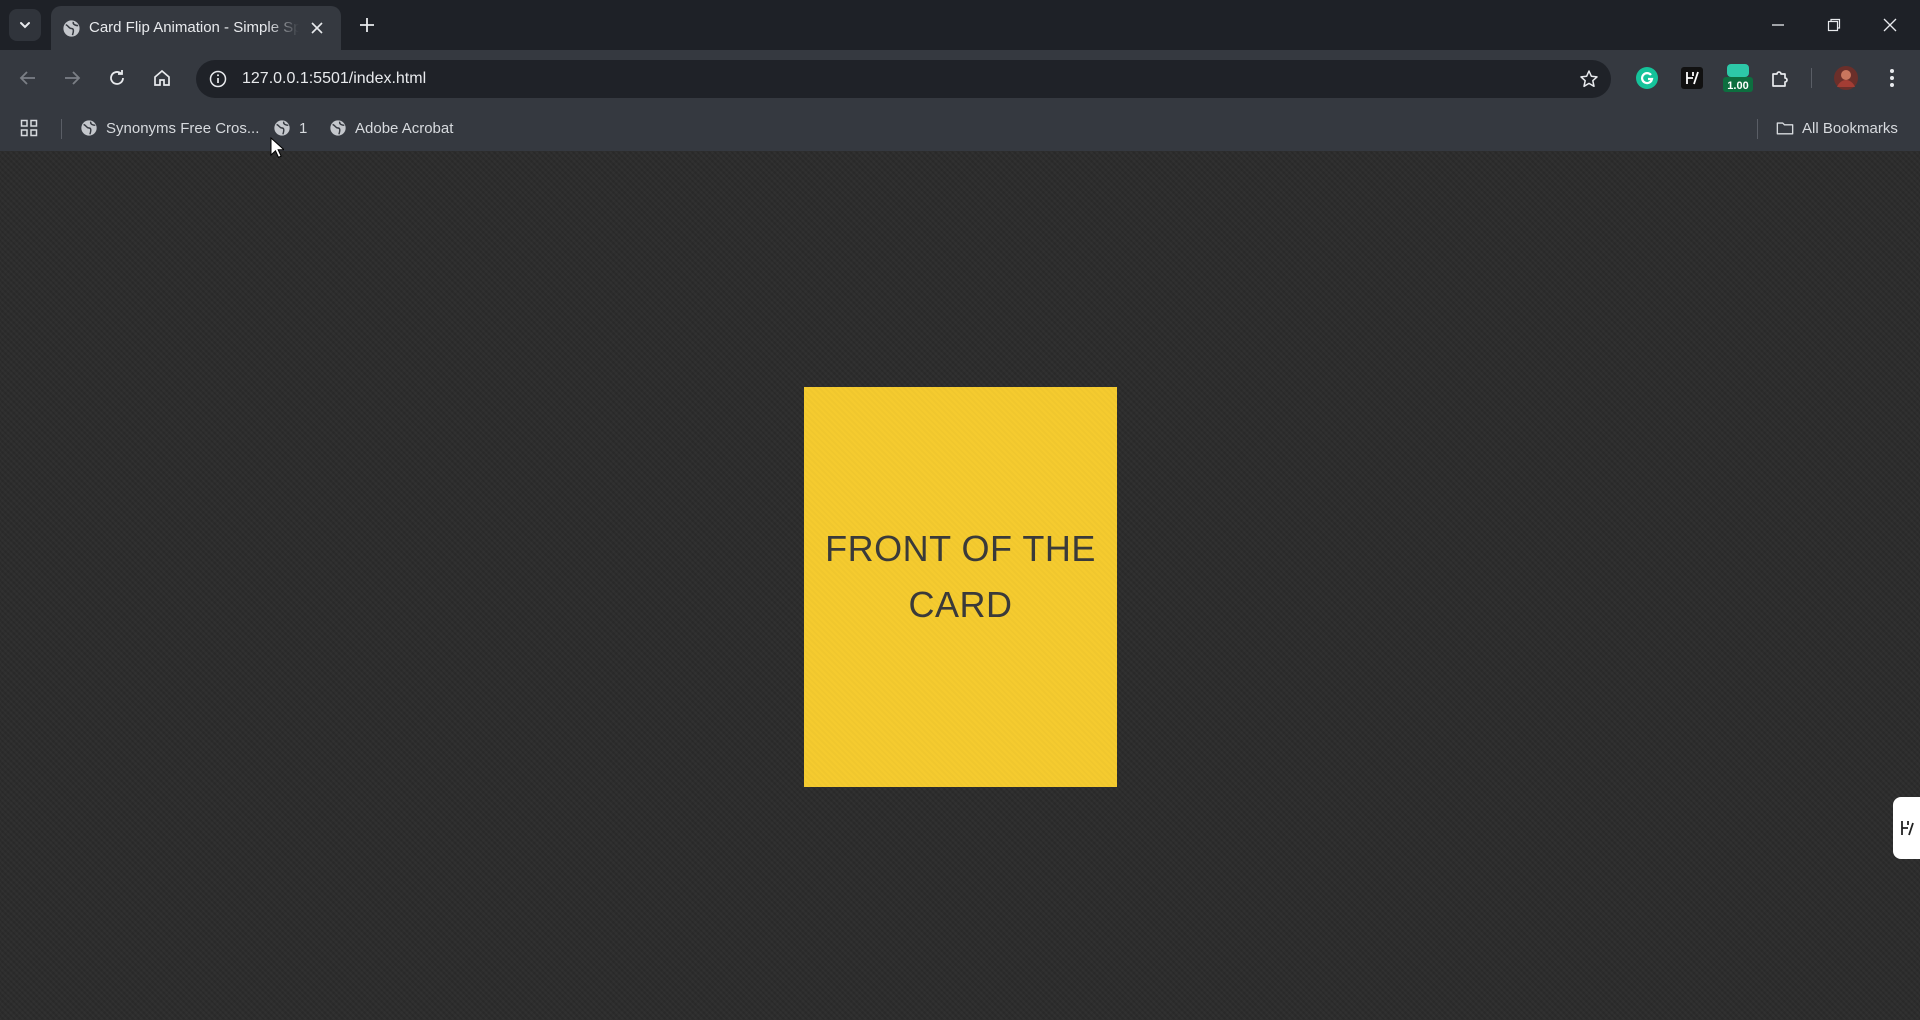  I want to click on restore-button, so click(1834, 25).